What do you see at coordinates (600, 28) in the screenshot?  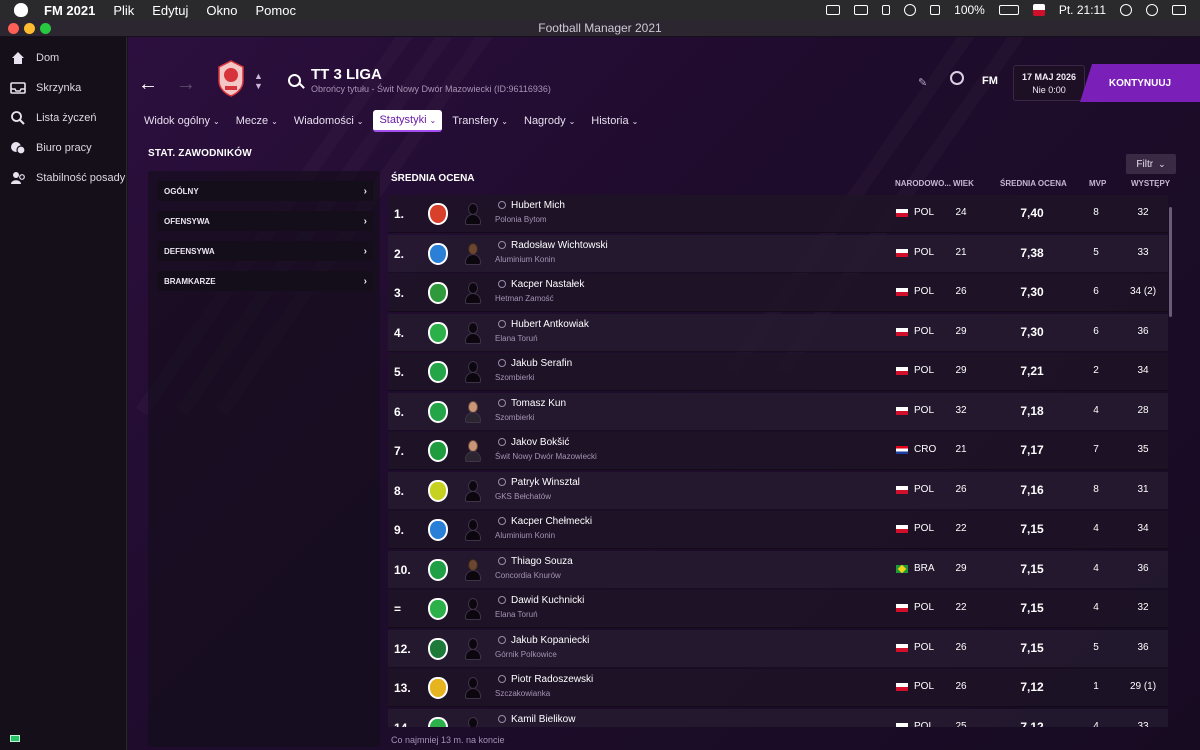 I see `window-titlebar: Football Manager 2021` at bounding box center [600, 28].